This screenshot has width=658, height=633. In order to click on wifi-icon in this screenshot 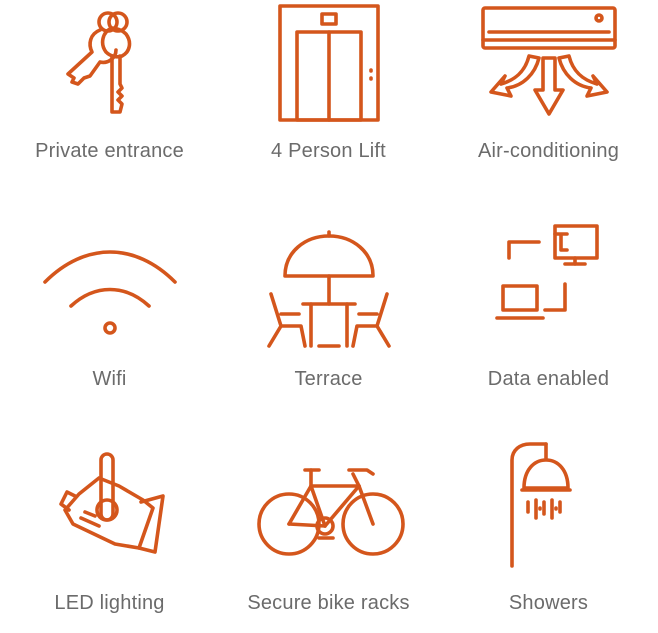, I will do `click(109, 287)`.